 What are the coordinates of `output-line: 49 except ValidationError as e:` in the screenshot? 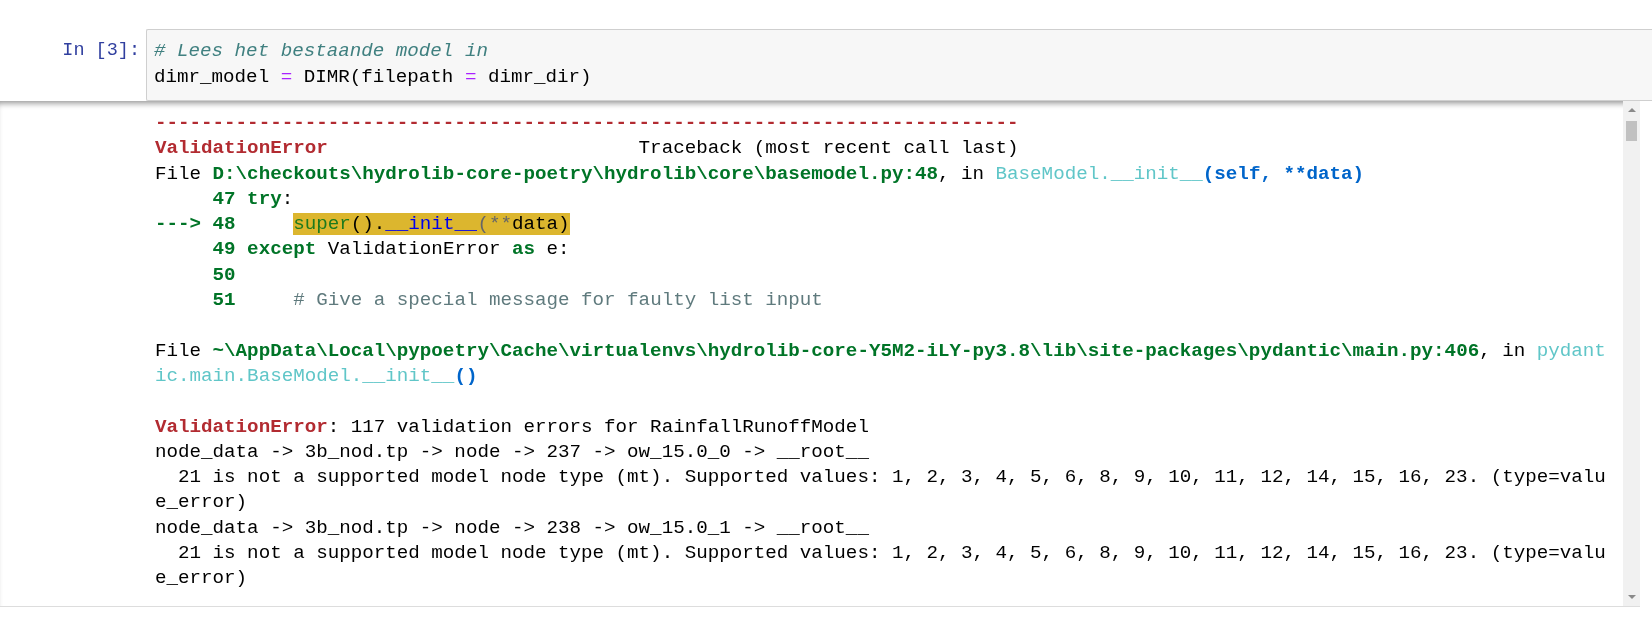 It's located at (391, 250).